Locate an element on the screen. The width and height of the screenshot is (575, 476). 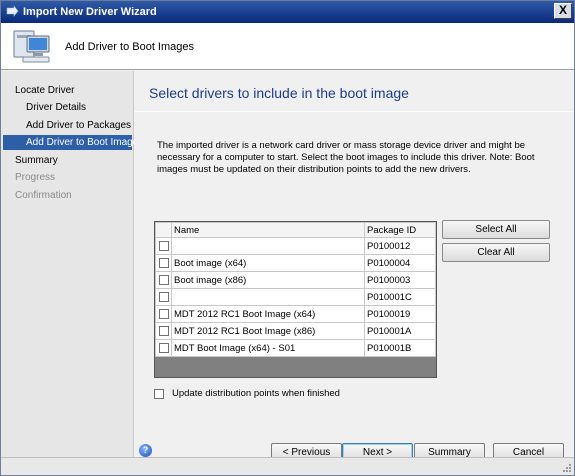
computer-icon is located at coordinates (31, 46).